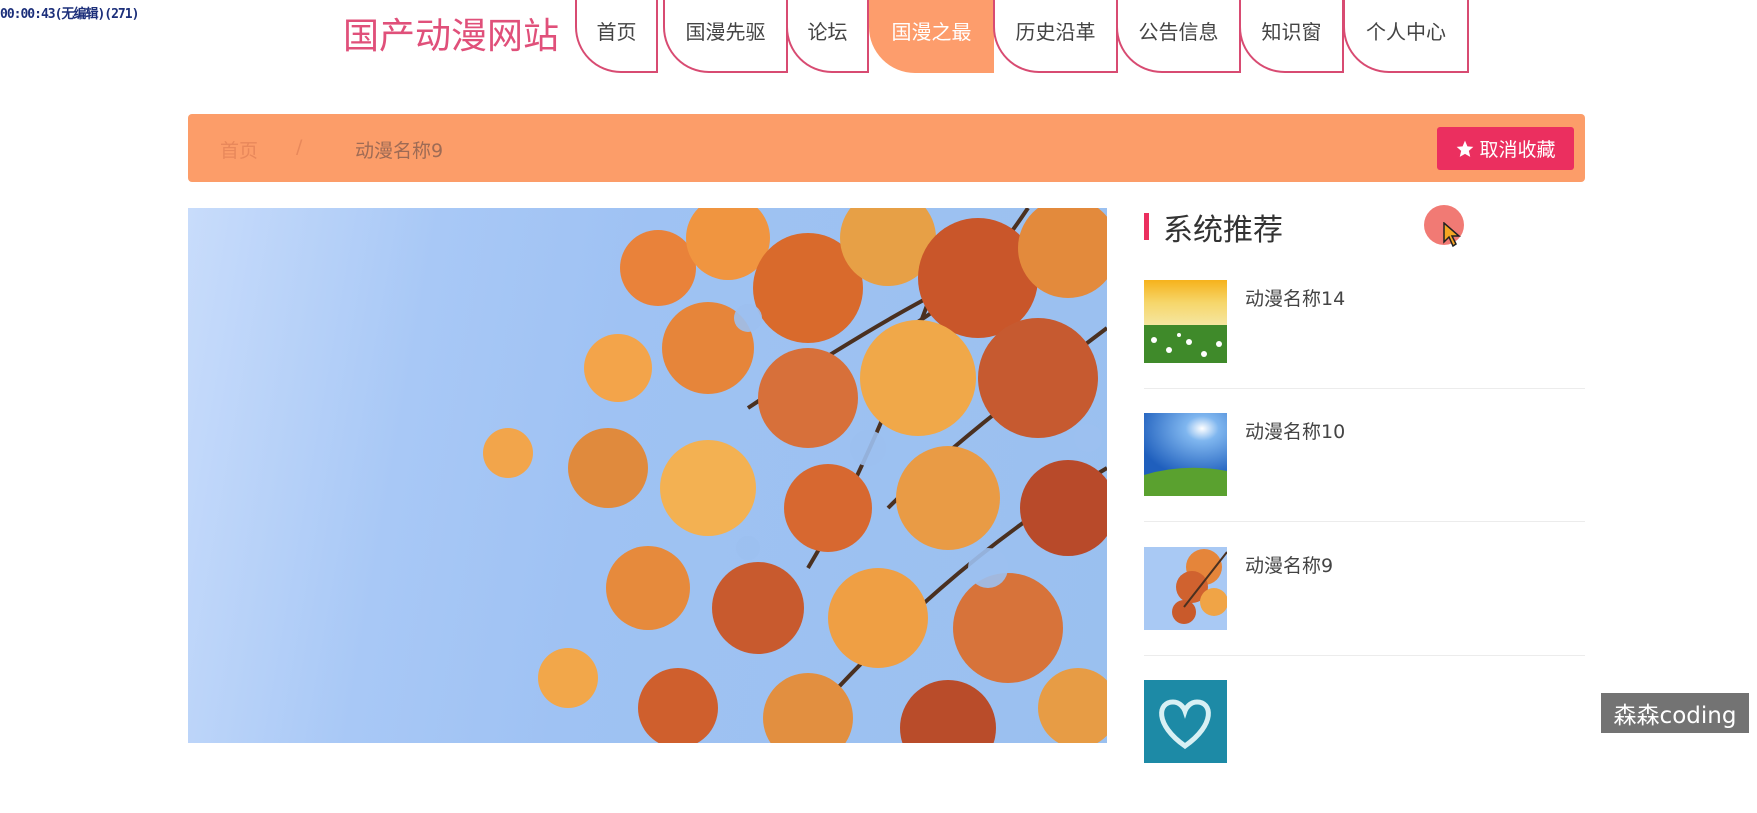 The image size is (1757, 813). What do you see at coordinates (1178, 36) in the screenshot?
I see `nav-item-announcements: 公告信息` at bounding box center [1178, 36].